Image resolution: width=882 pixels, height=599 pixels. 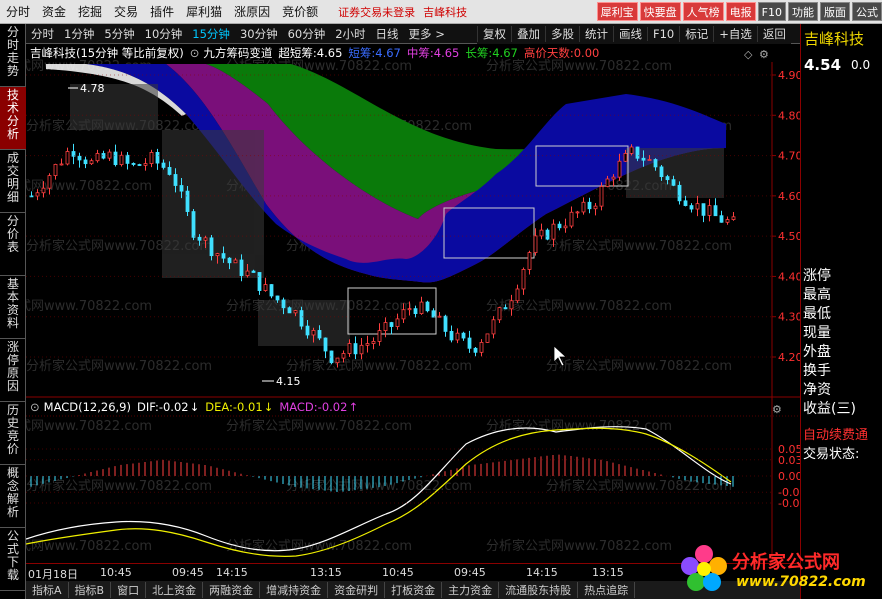 I want to click on period-tab: 2小时, so click(x=350, y=34).